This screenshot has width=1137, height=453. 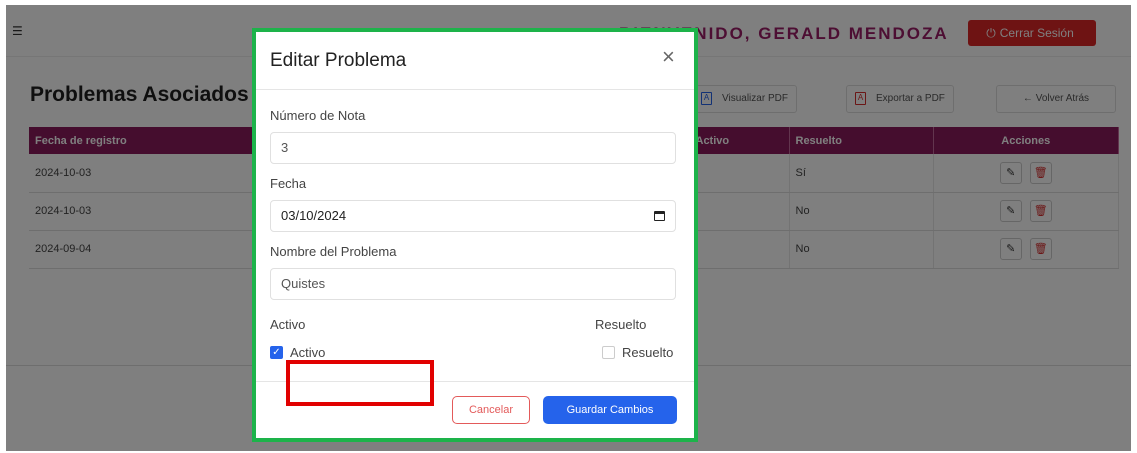 I want to click on calendar-icon, so click(x=659, y=216).